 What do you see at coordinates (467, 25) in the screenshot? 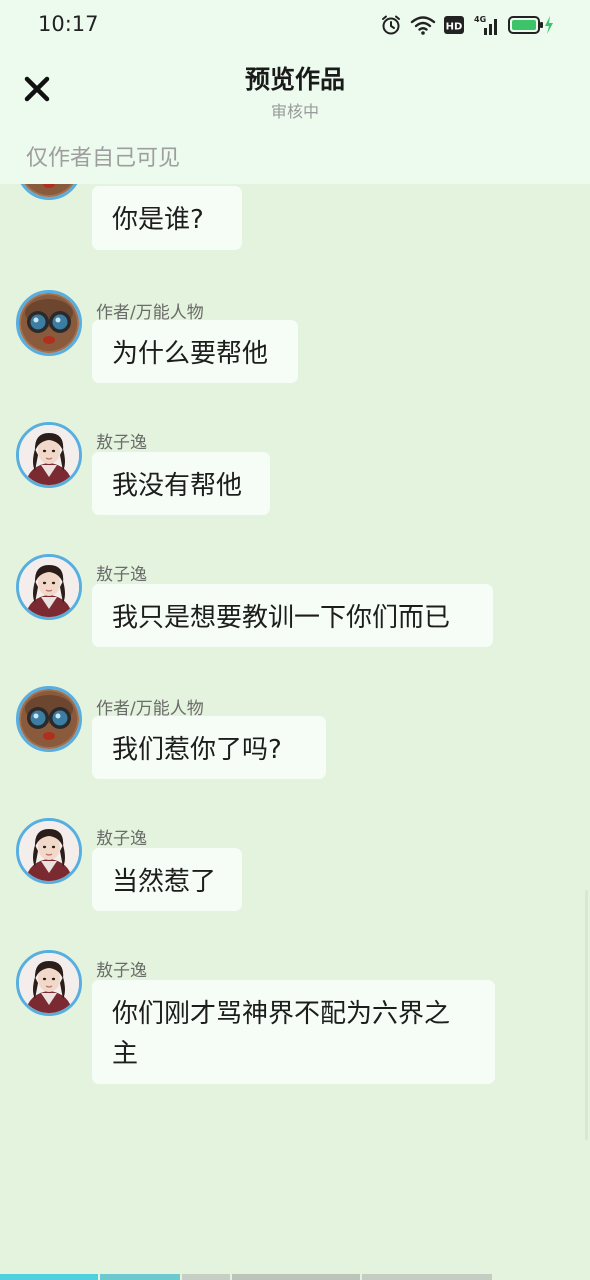
I see `status-icons: HD 4G` at bounding box center [467, 25].